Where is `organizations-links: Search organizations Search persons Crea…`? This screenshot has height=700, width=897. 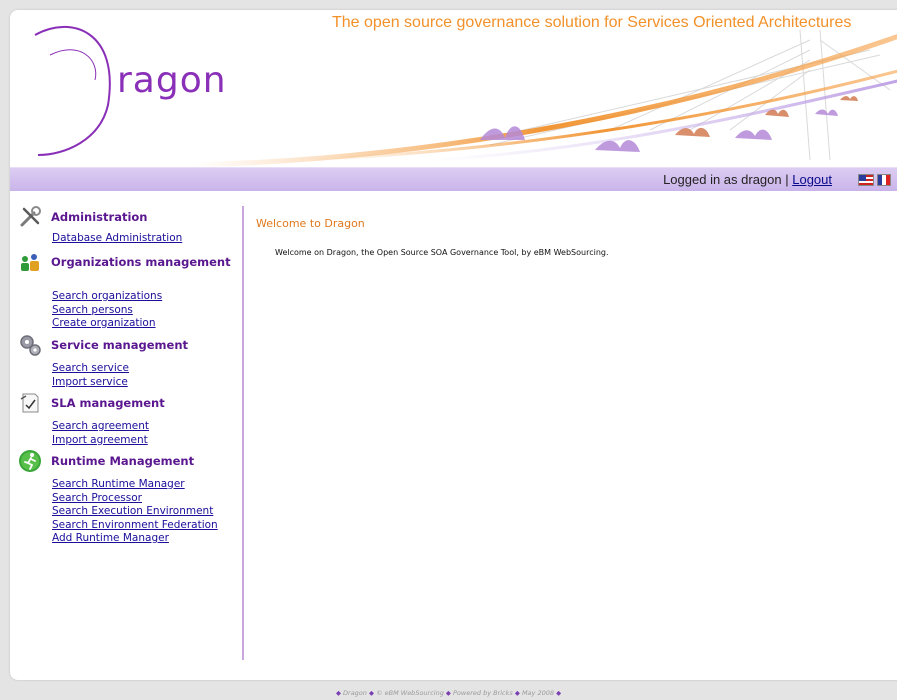
organizations-links: Search organizations Search persons Crea… is located at coordinates (107, 310).